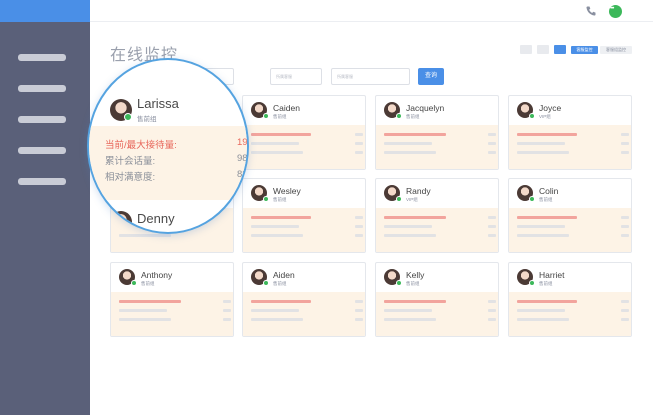 Image resolution: width=653 pixels, height=415 pixels. Describe the element at coordinates (121, 221) in the screenshot. I see `avatar` at that location.